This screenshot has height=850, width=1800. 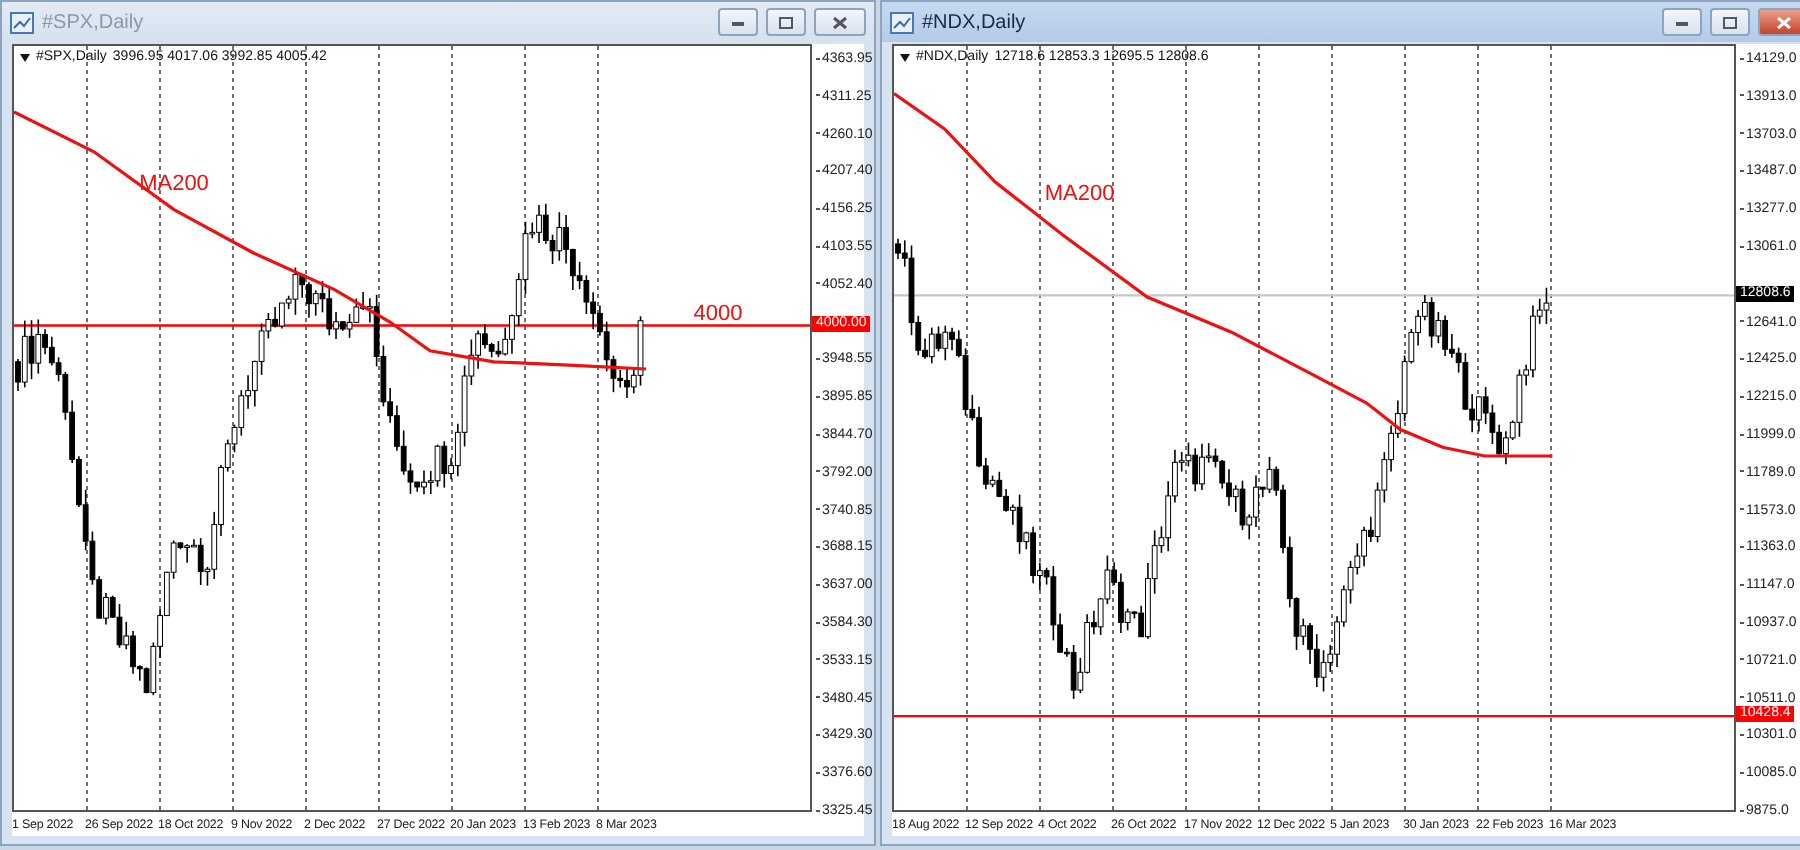 I want to click on window-title: #SPX,Daily, so click(x=94, y=22).